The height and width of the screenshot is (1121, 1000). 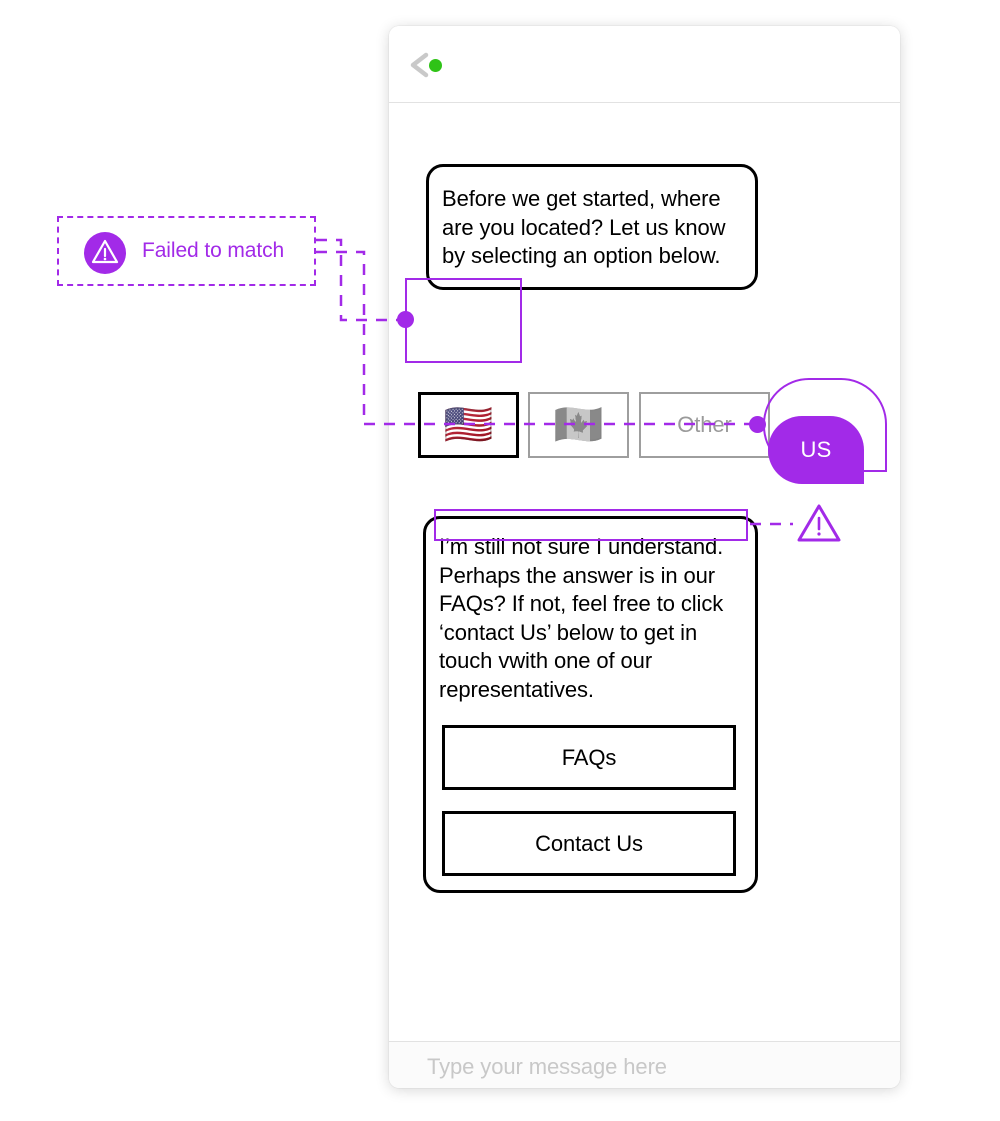 What do you see at coordinates (435, 65) in the screenshot?
I see `online-status-dot` at bounding box center [435, 65].